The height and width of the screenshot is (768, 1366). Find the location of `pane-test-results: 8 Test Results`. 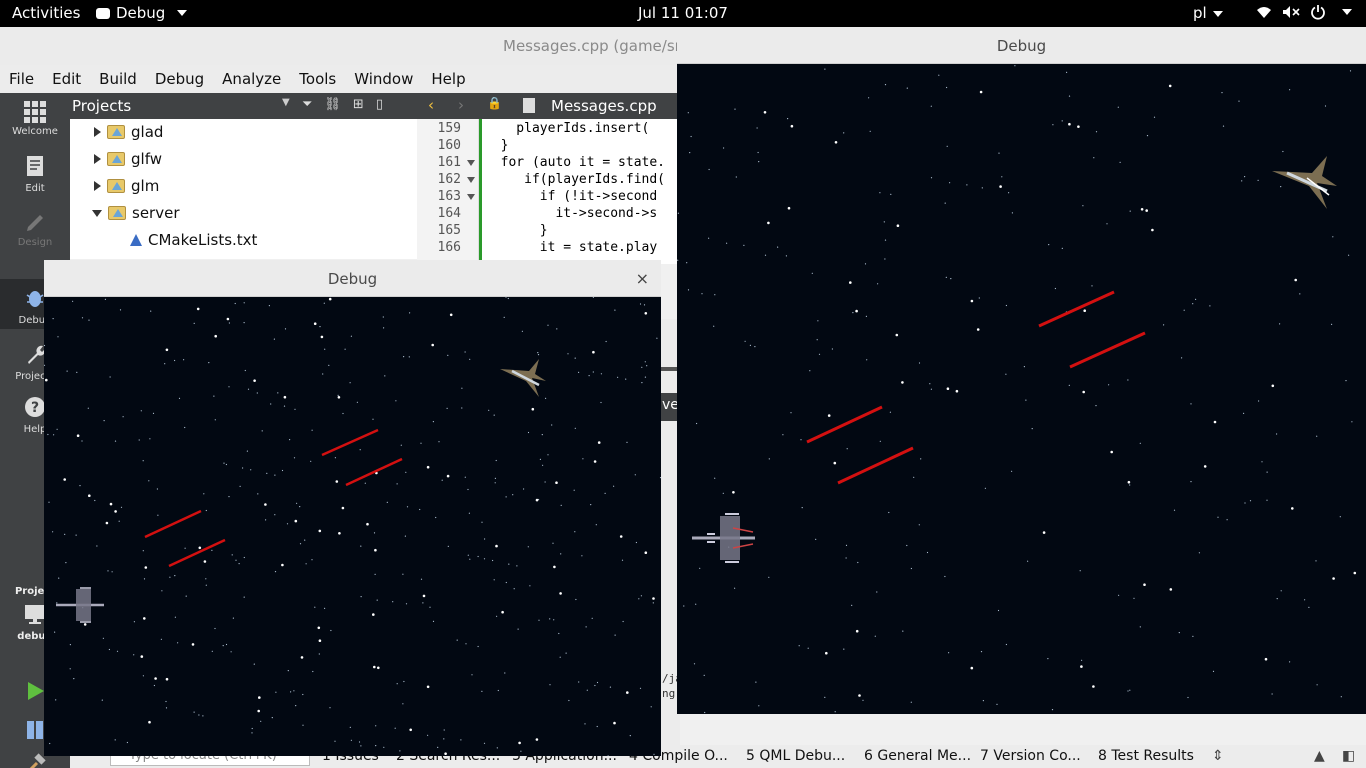

pane-test-results: 8 Test Results is located at coordinates (1146, 756).